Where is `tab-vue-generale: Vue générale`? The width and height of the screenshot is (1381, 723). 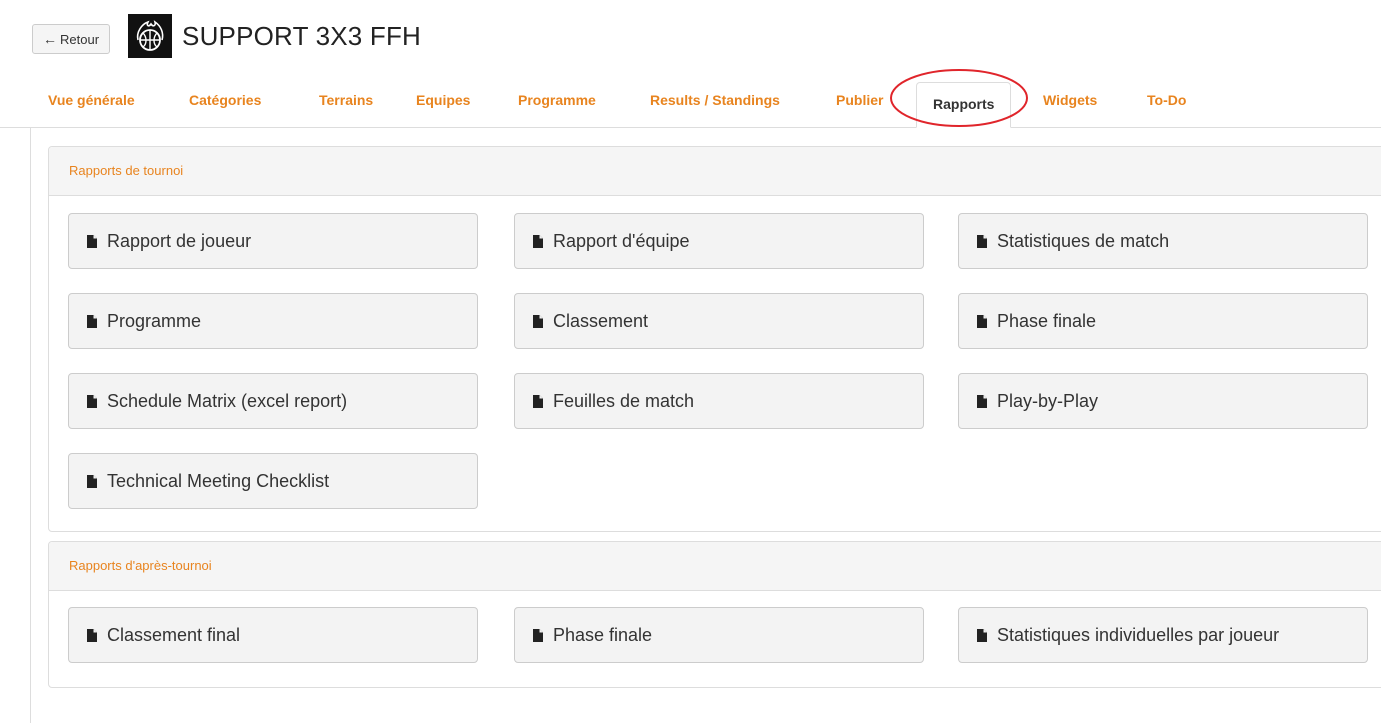
tab-vue-generale: Vue générale is located at coordinates (91, 100).